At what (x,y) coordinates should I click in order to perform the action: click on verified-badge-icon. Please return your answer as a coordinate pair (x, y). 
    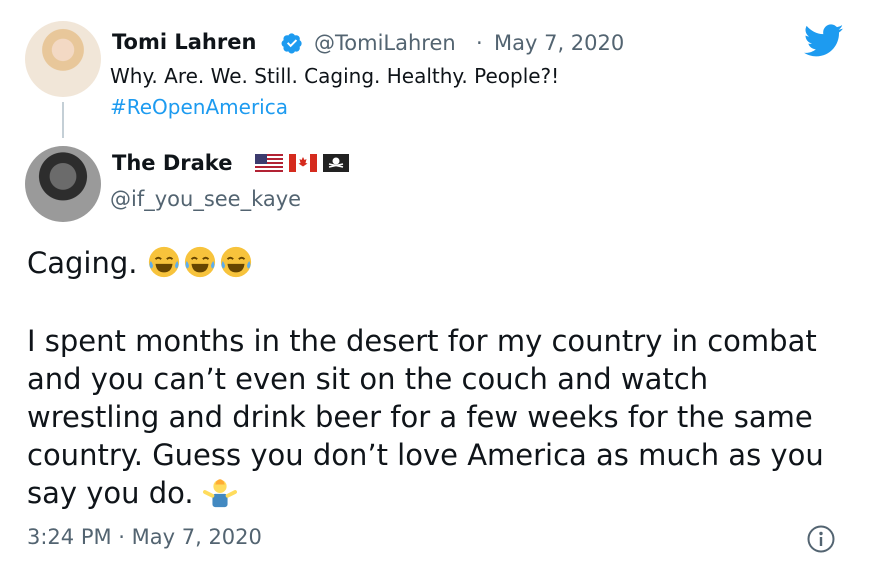
    Looking at the image, I should click on (291, 43).